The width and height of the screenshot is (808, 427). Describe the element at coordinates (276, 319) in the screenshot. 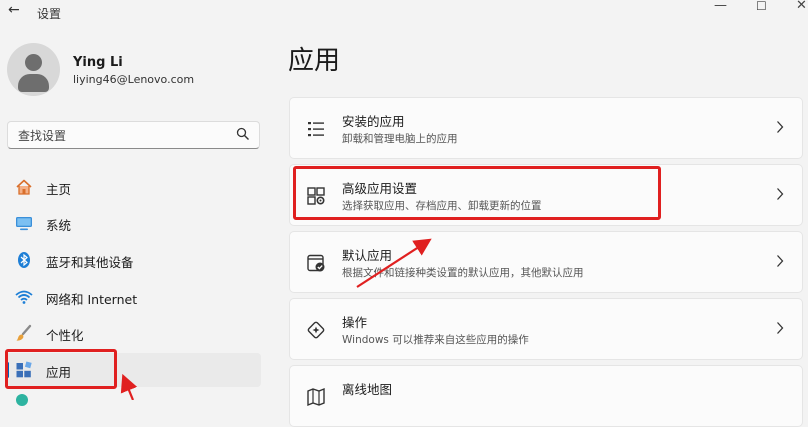

I see `annotation-arrows` at that location.